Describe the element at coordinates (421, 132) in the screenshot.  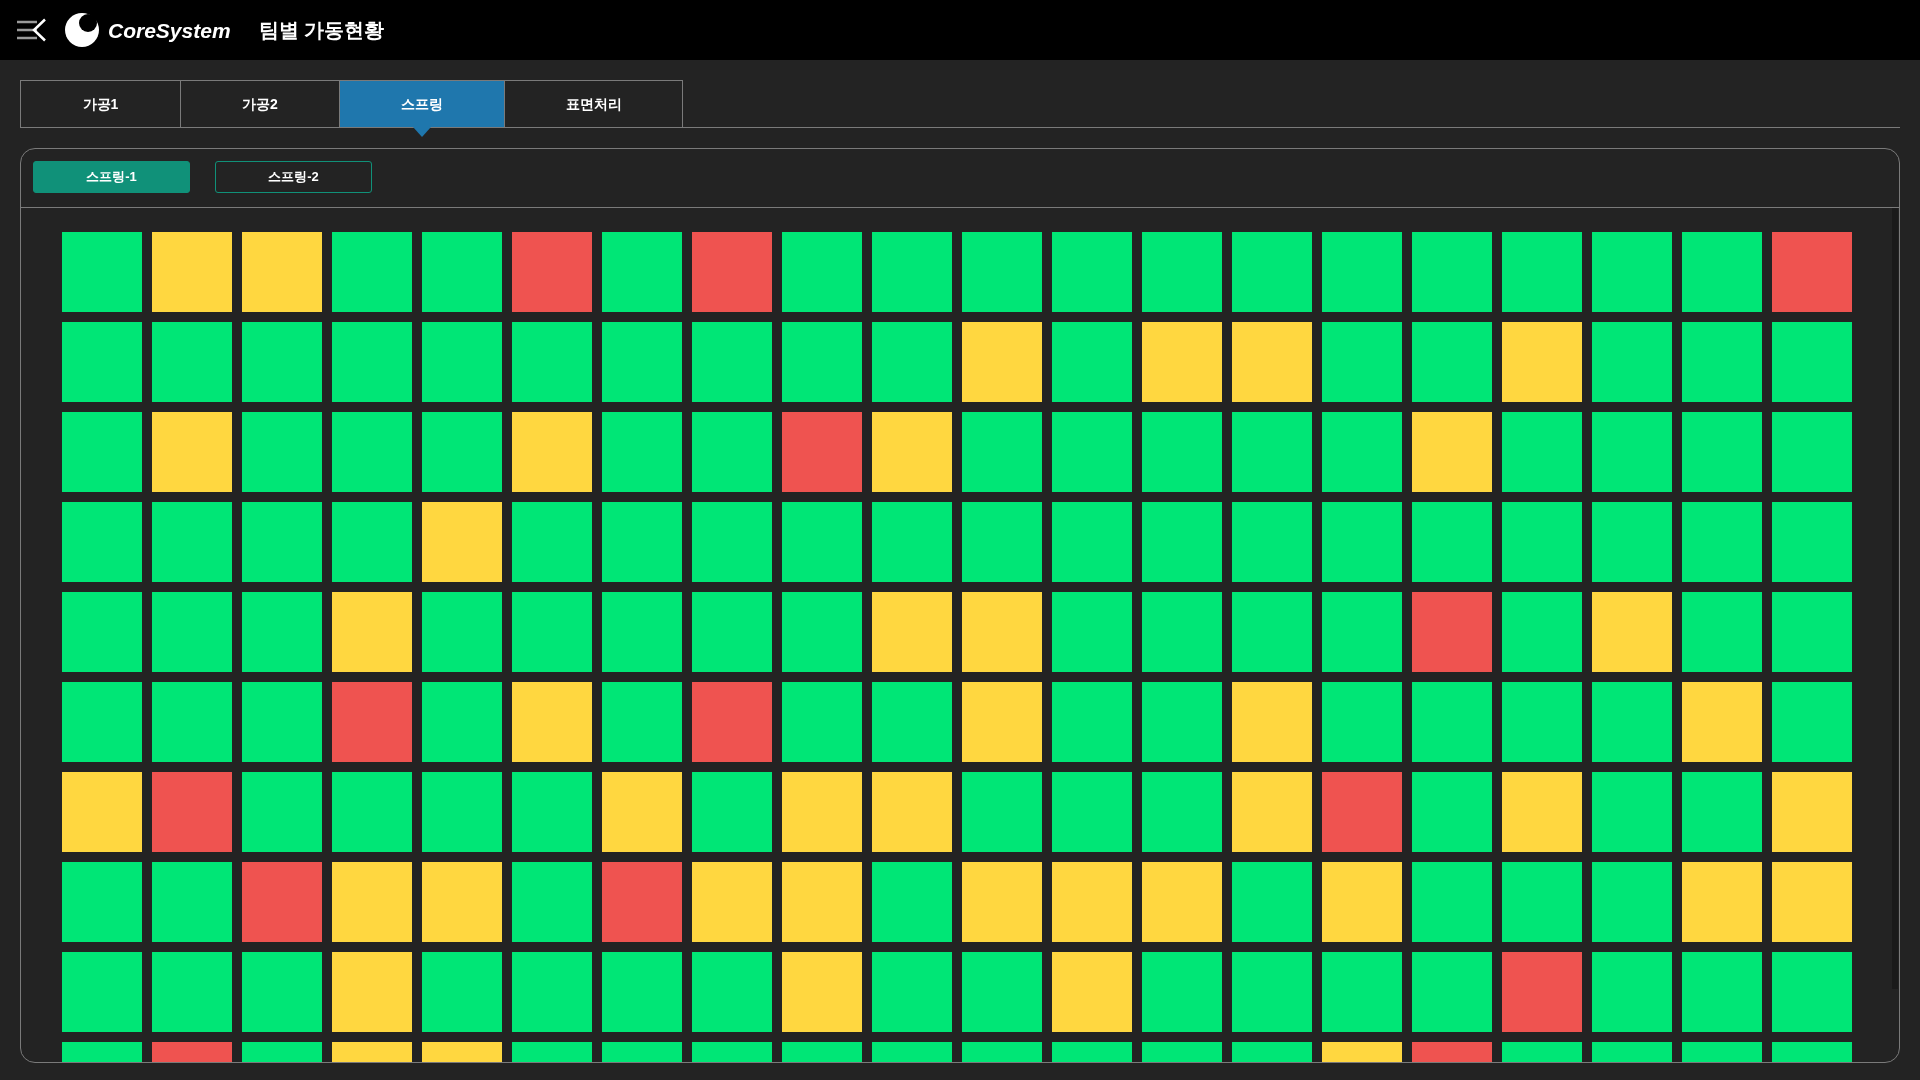
I see `tab-pointer-icon` at that location.